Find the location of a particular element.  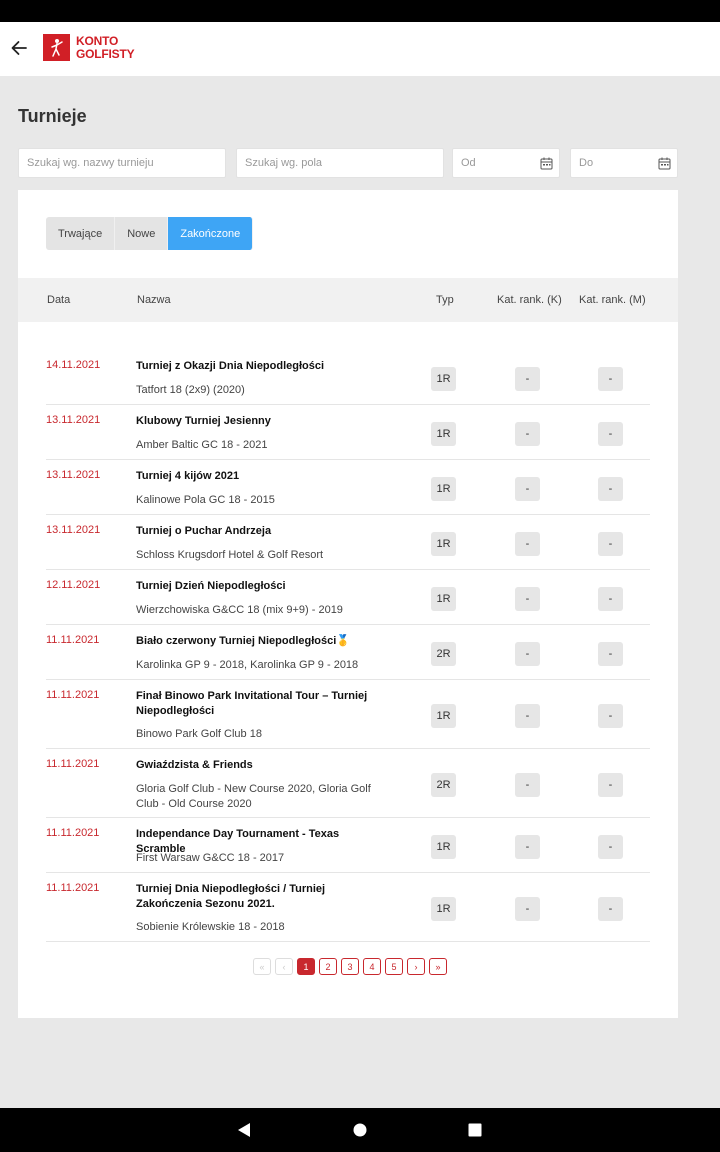

row-tournament-name: Gwiaździsta & Friends is located at coordinates (261, 765).